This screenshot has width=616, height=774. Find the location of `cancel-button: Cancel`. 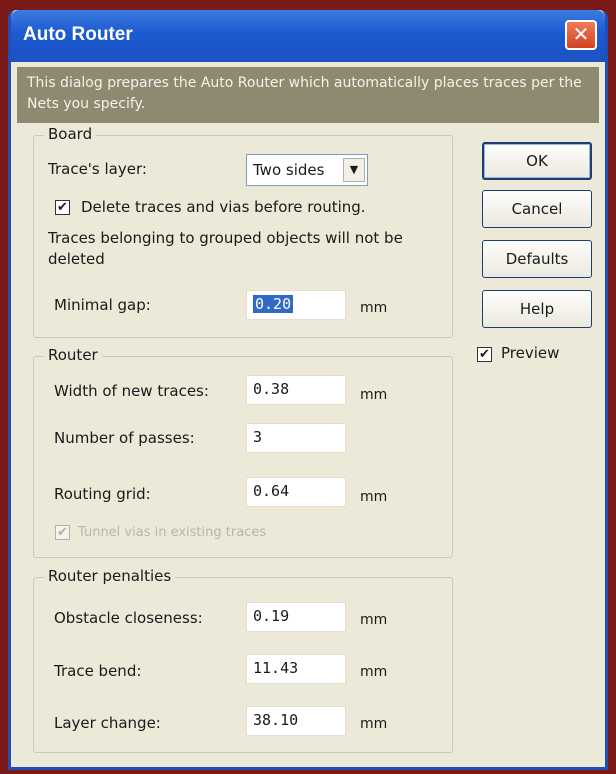

cancel-button: Cancel is located at coordinates (537, 209).